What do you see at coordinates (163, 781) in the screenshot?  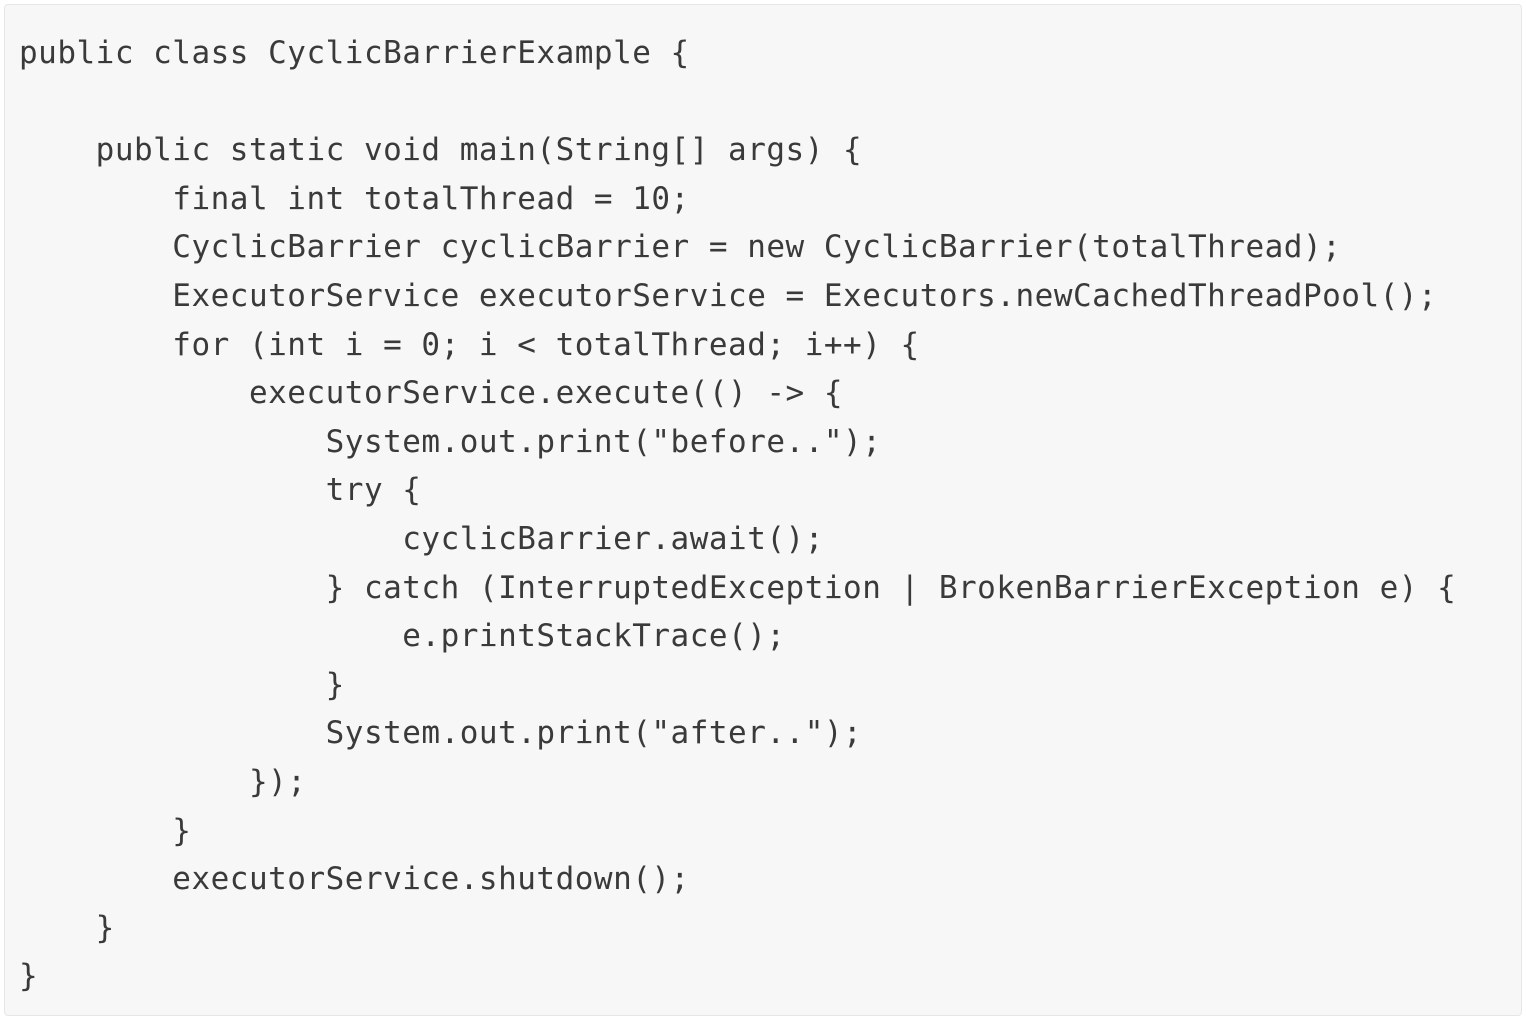 I see `code-line: });` at bounding box center [163, 781].